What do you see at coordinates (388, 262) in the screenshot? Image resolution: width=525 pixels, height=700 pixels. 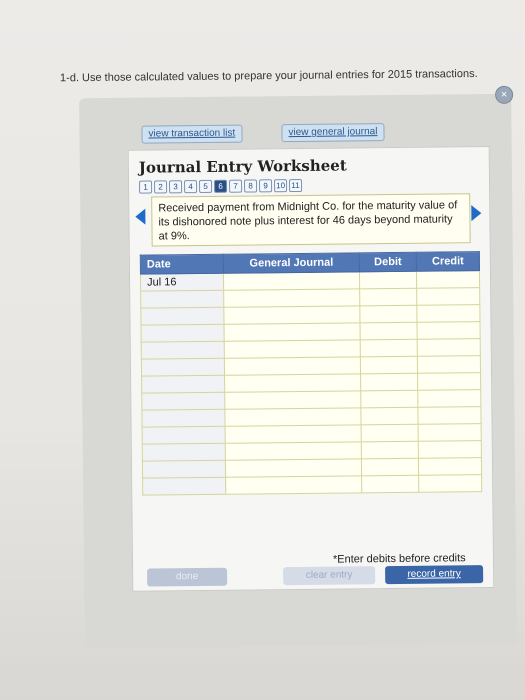 I see `column-header-debit: Debit` at bounding box center [388, 262].